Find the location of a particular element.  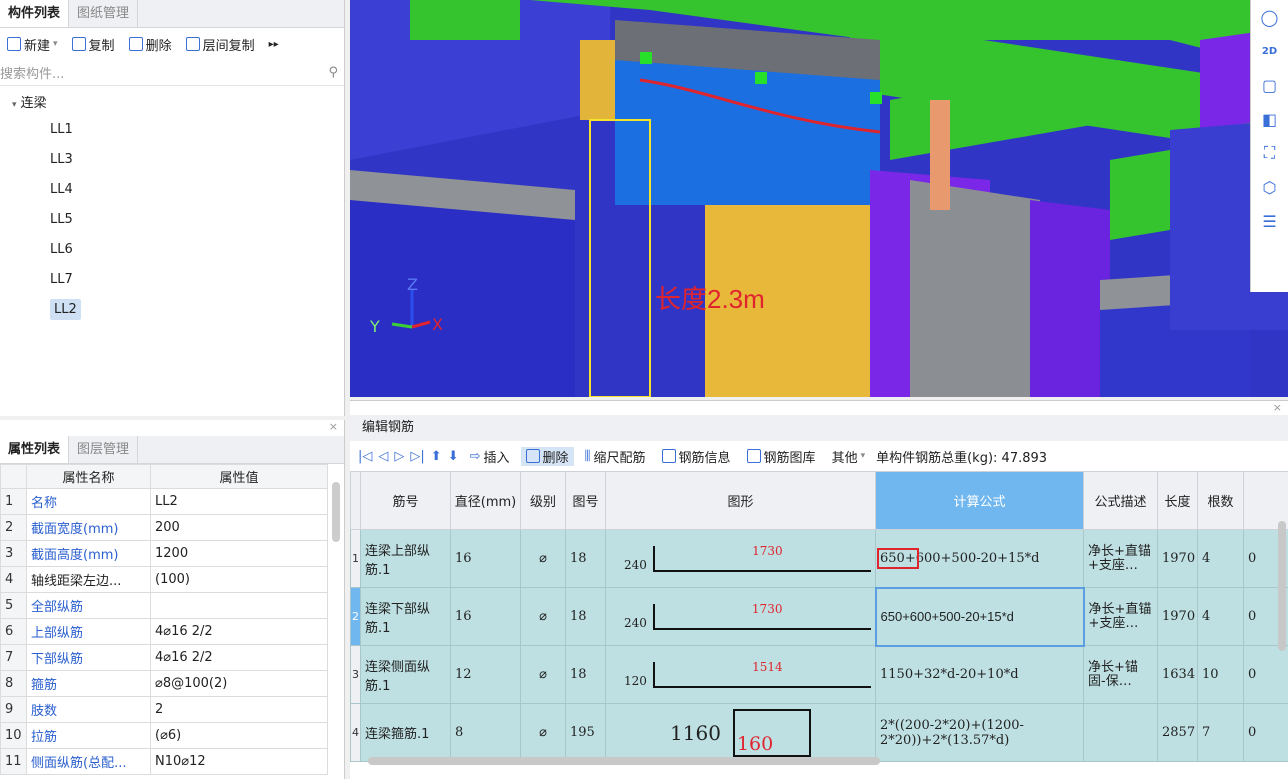

property-row: 2 截面宽度(mm) 200 is located at coordinates (164, 527).